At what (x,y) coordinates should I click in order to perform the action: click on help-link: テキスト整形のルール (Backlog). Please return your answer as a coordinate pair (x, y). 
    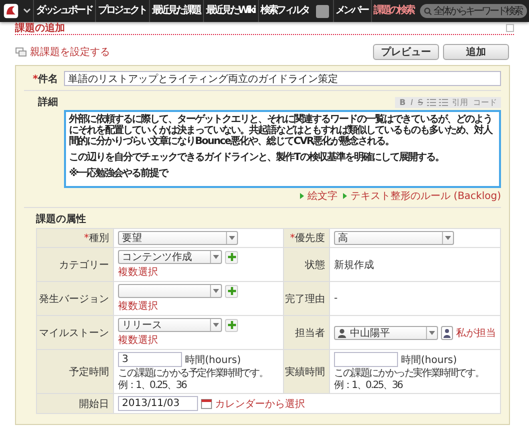
    Looking at the image, I should click on (422, 196).